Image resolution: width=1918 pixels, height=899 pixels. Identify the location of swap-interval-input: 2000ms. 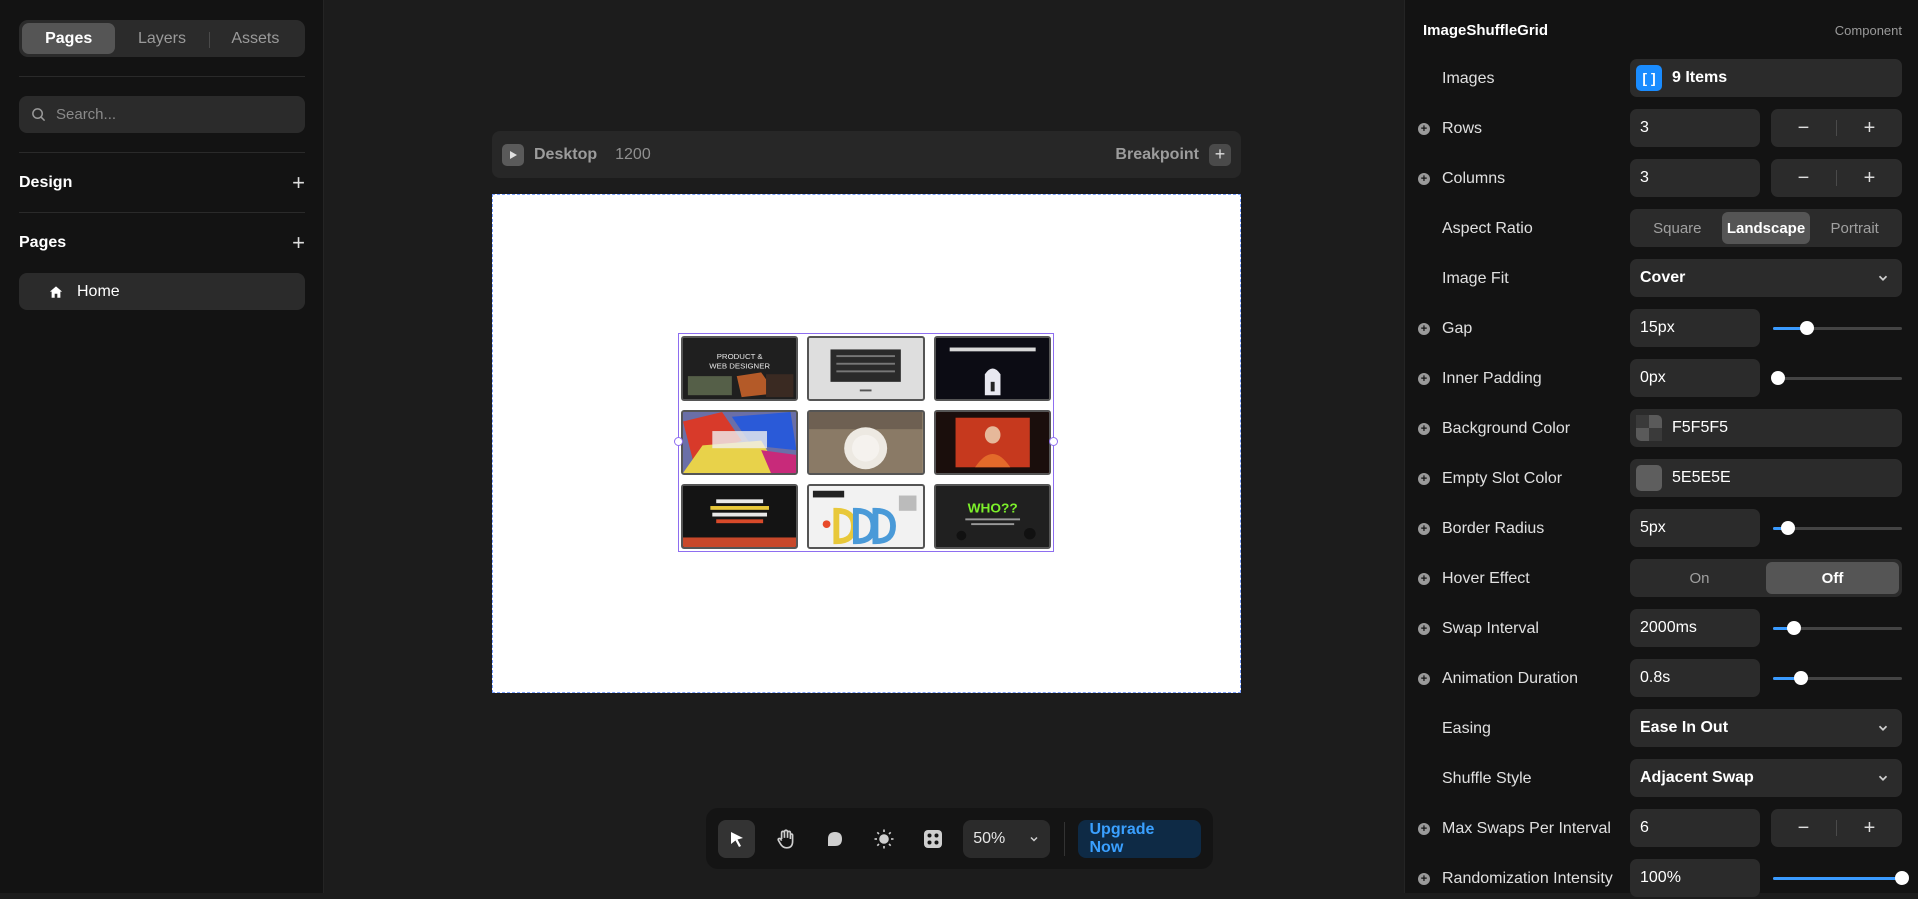
(1695, 628).